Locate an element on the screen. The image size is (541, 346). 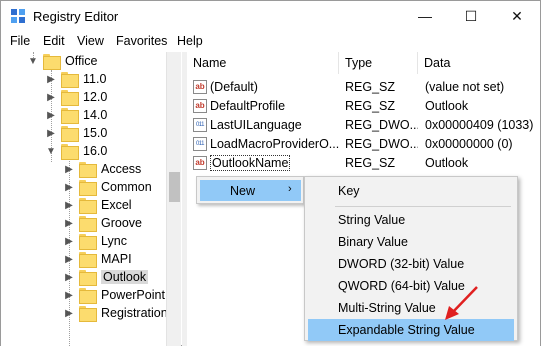
tree-item-access: ▶ Access is located at coordinates (102, 169).